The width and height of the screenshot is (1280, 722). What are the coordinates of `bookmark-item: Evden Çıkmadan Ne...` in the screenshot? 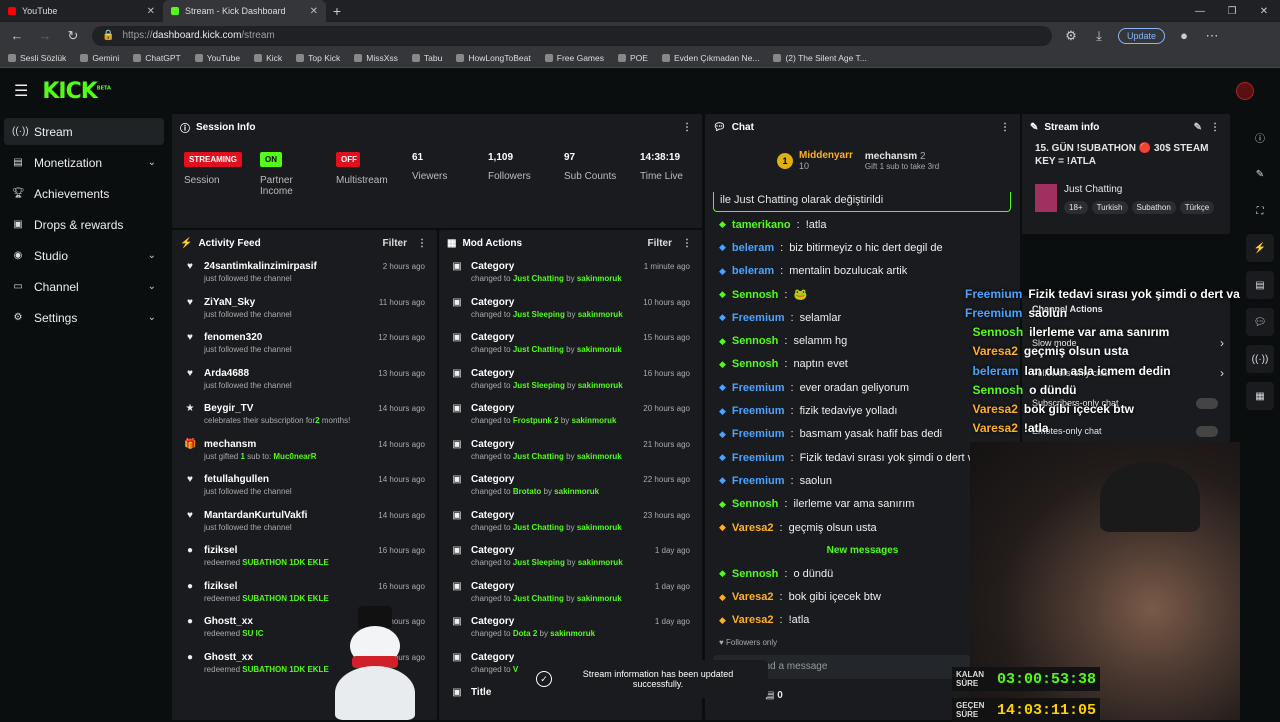 It's located at (710, 58).